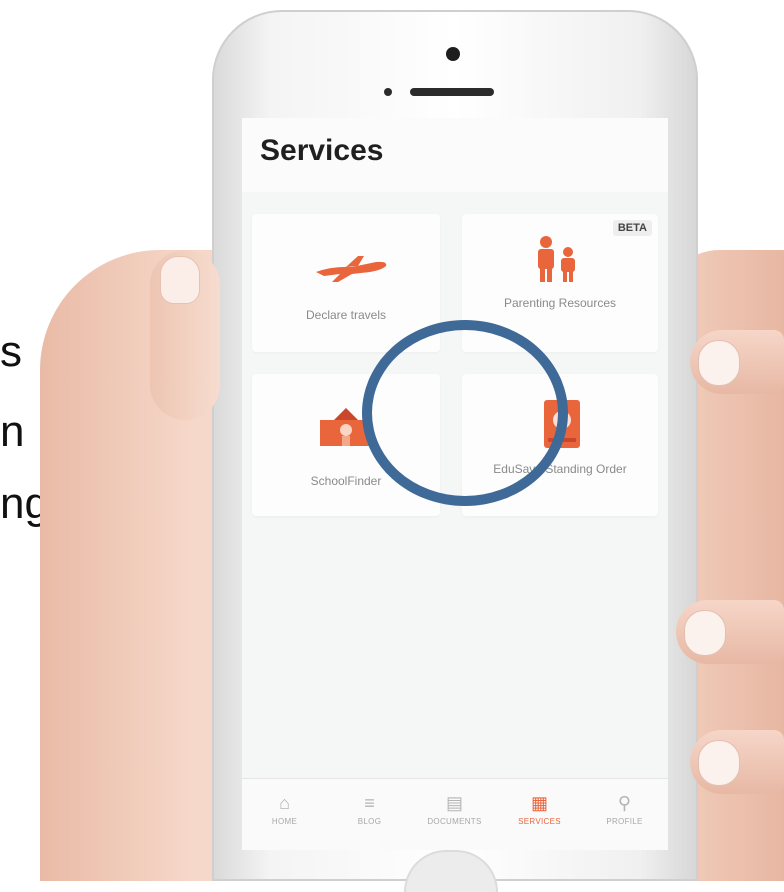  What do you see at coordinates (452, 92) in the screenshot?
I see `earpiece-speaker` at bounding box center [452, 92].